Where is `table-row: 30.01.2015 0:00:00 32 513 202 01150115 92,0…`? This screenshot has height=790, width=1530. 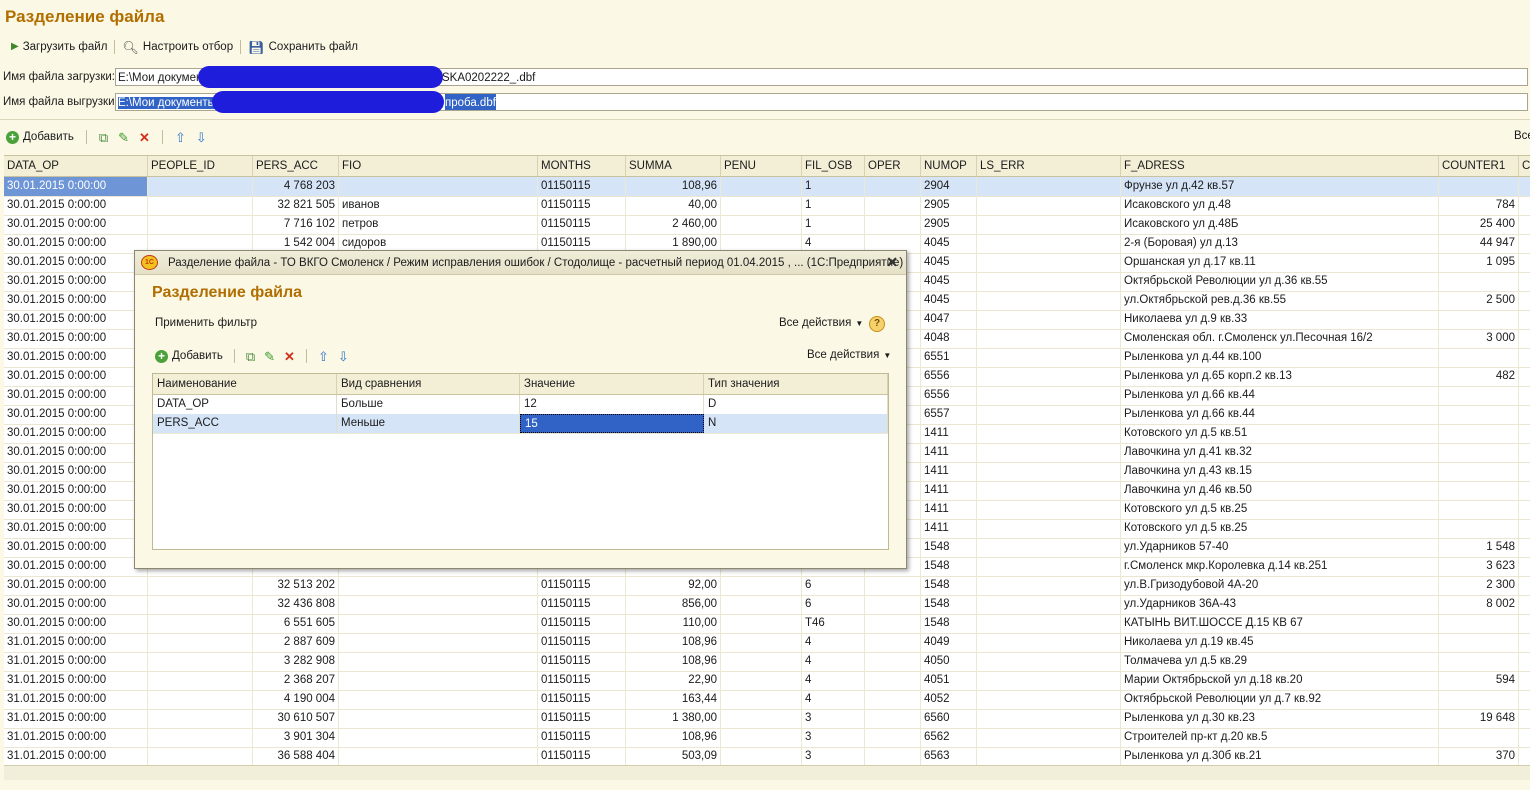
table-row: 30.01.2015 0:00:00 32 513 202 01150115 92,0… is located at coordinates (767, 586).